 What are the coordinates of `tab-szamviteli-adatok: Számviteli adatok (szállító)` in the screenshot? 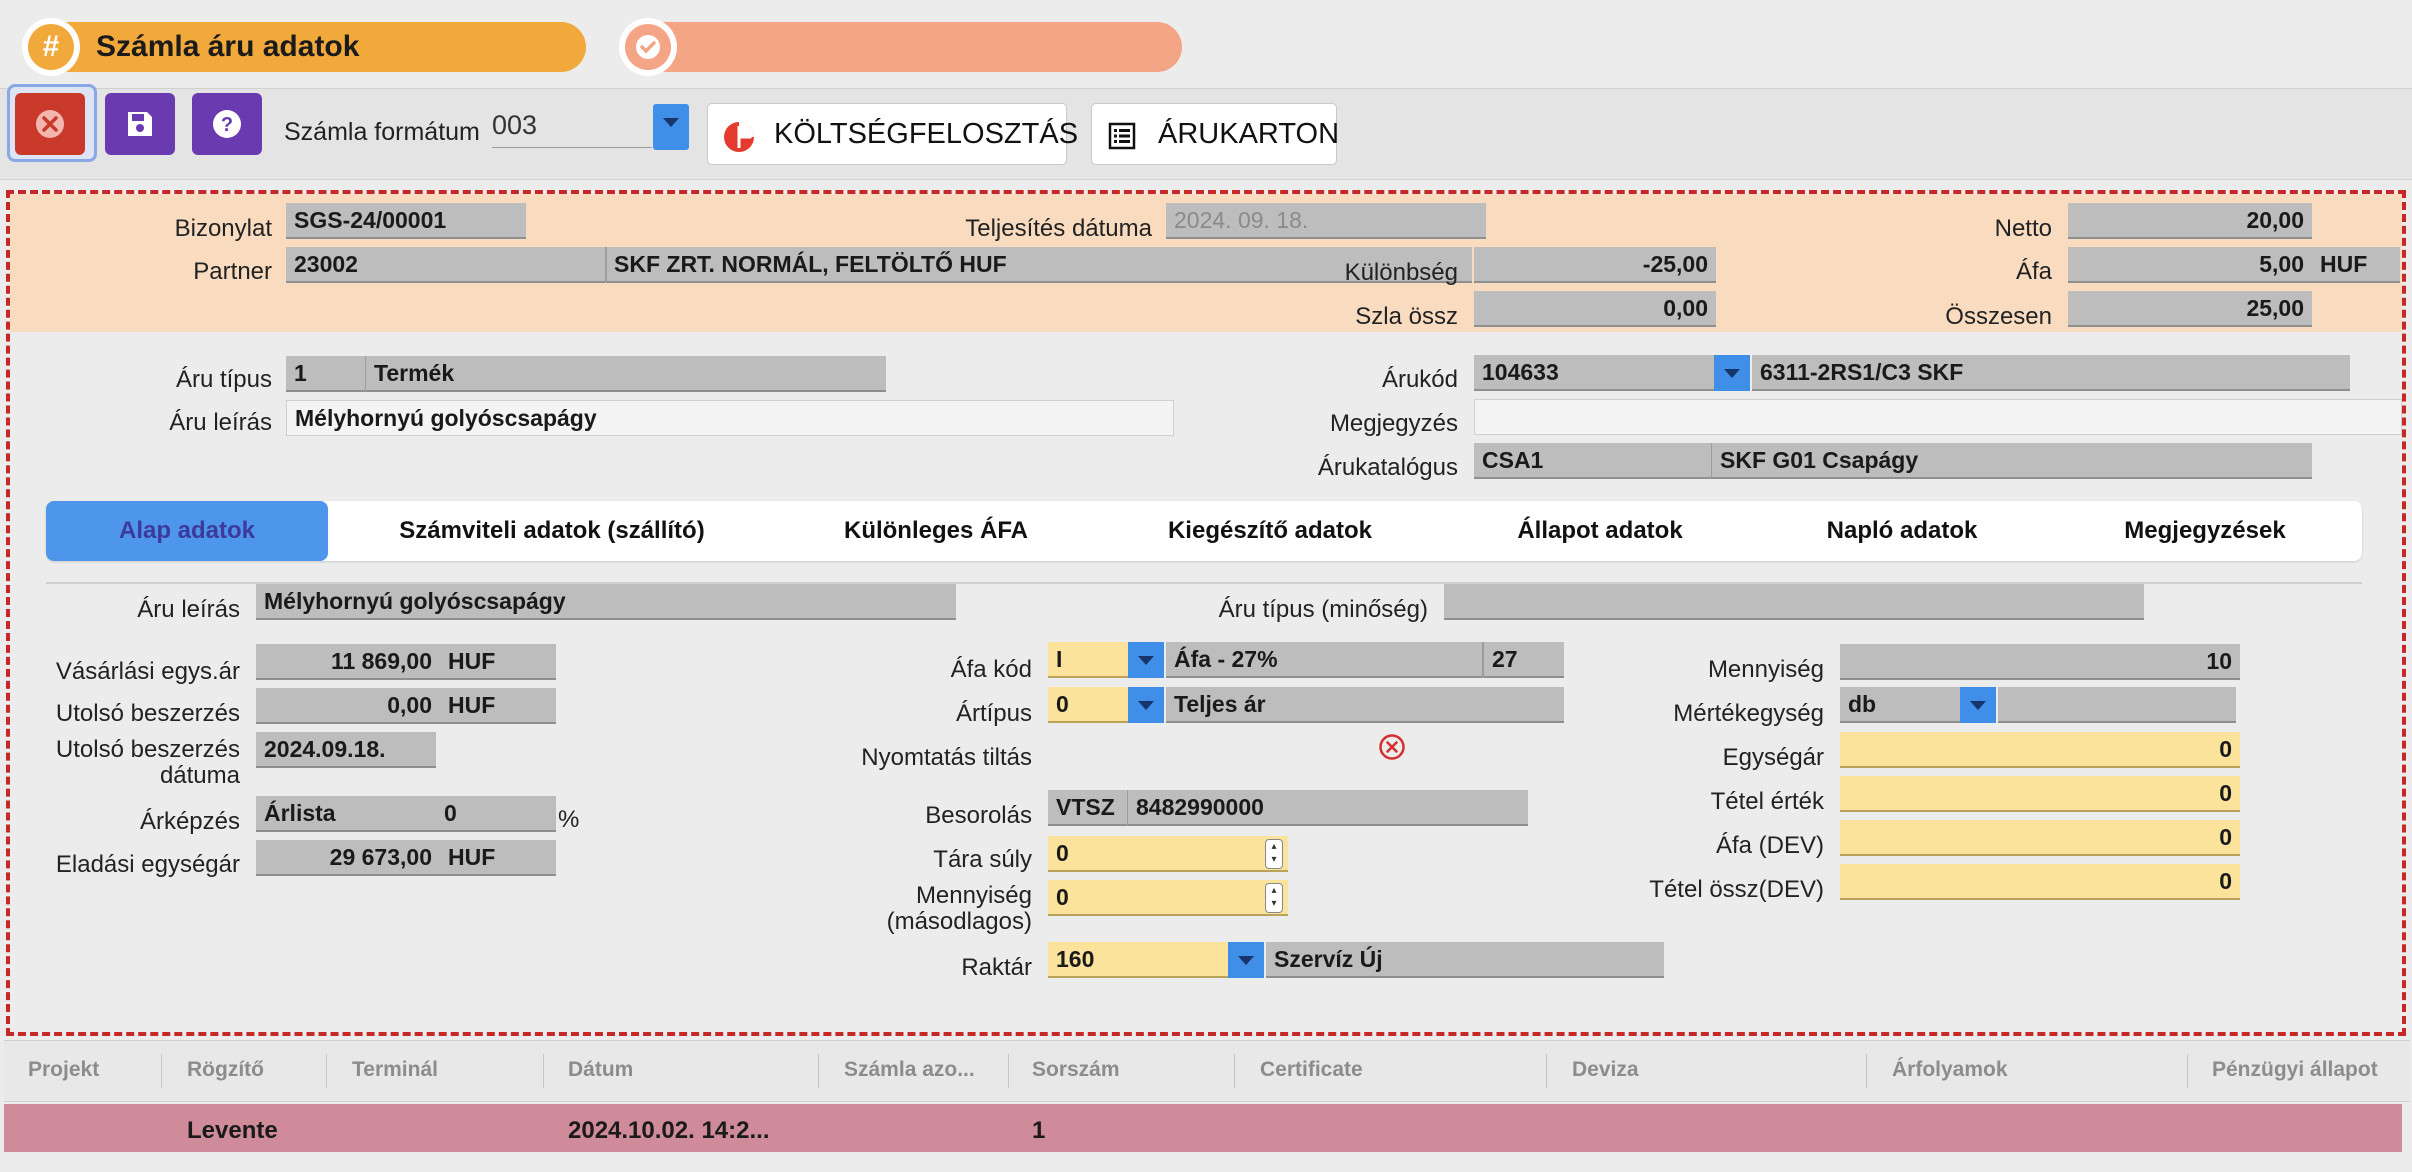 It's located at (552, 531).